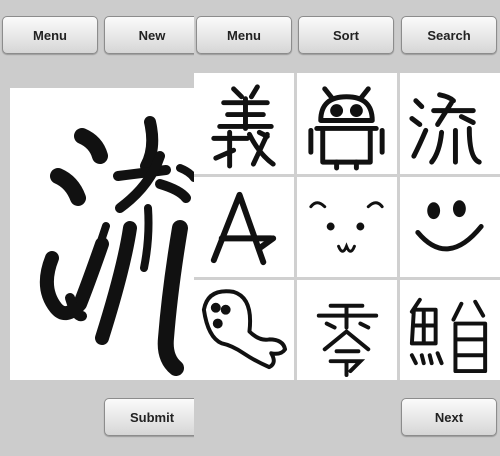 The height and width of the screenshot is (456, 500). I want to click on submit-button: Submit, so click(152, 417).